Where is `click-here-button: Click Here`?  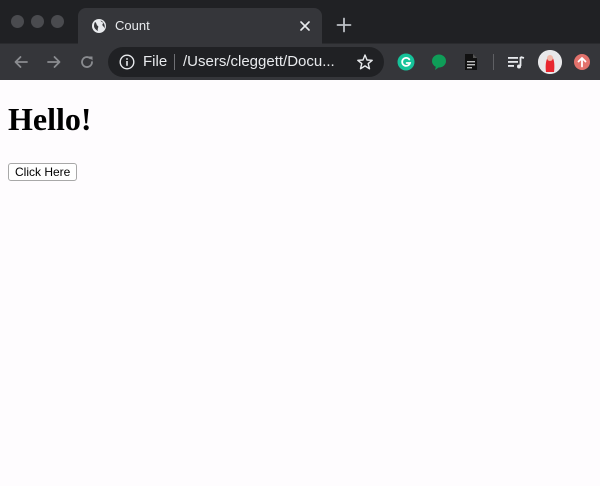
click-here-button: Click Here is located at coordinates (43, 172).